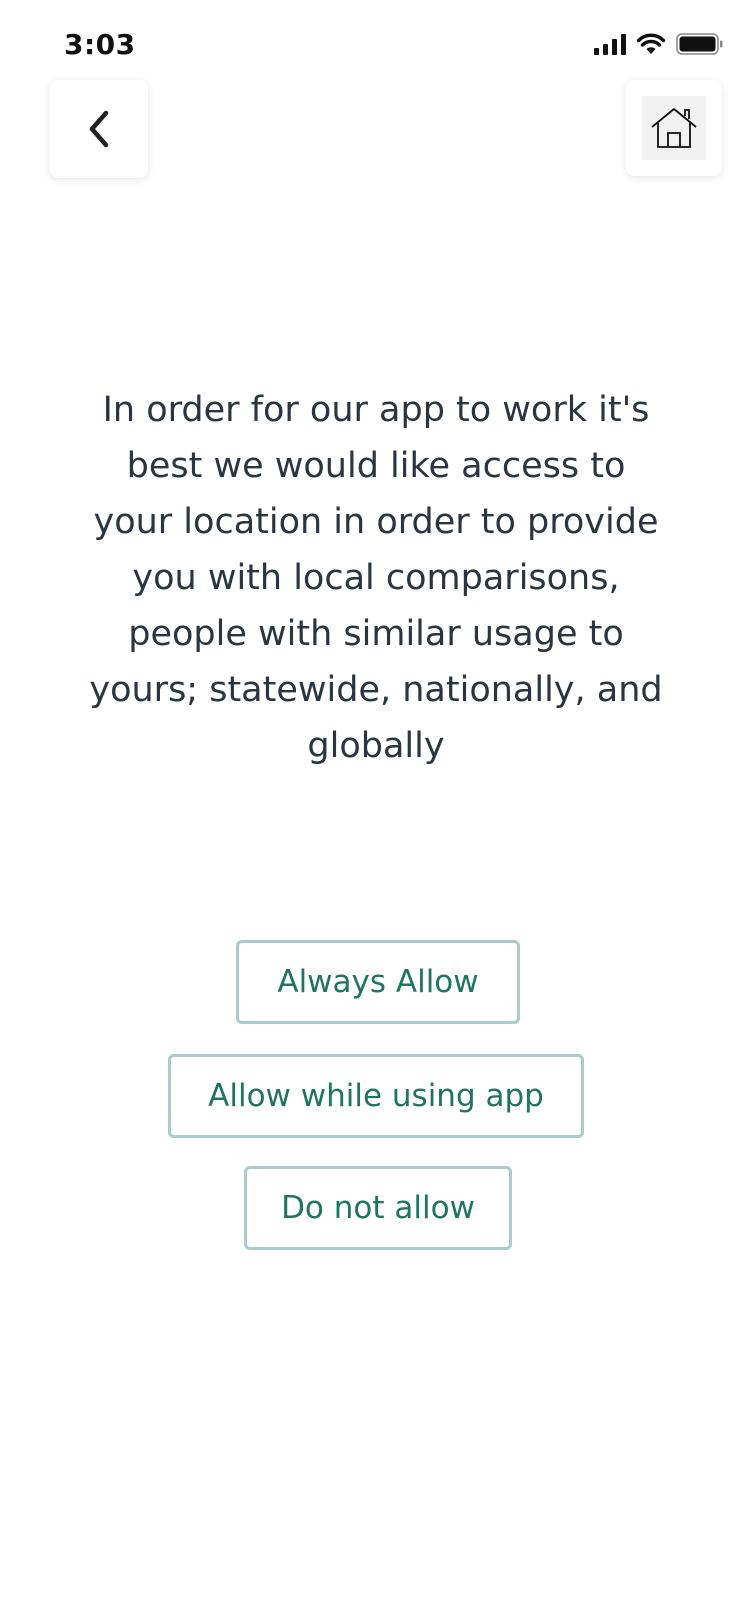 The width and height of the screenshot is (752, 1624). I want to click on chevron-left-icon, so click(99, 129).